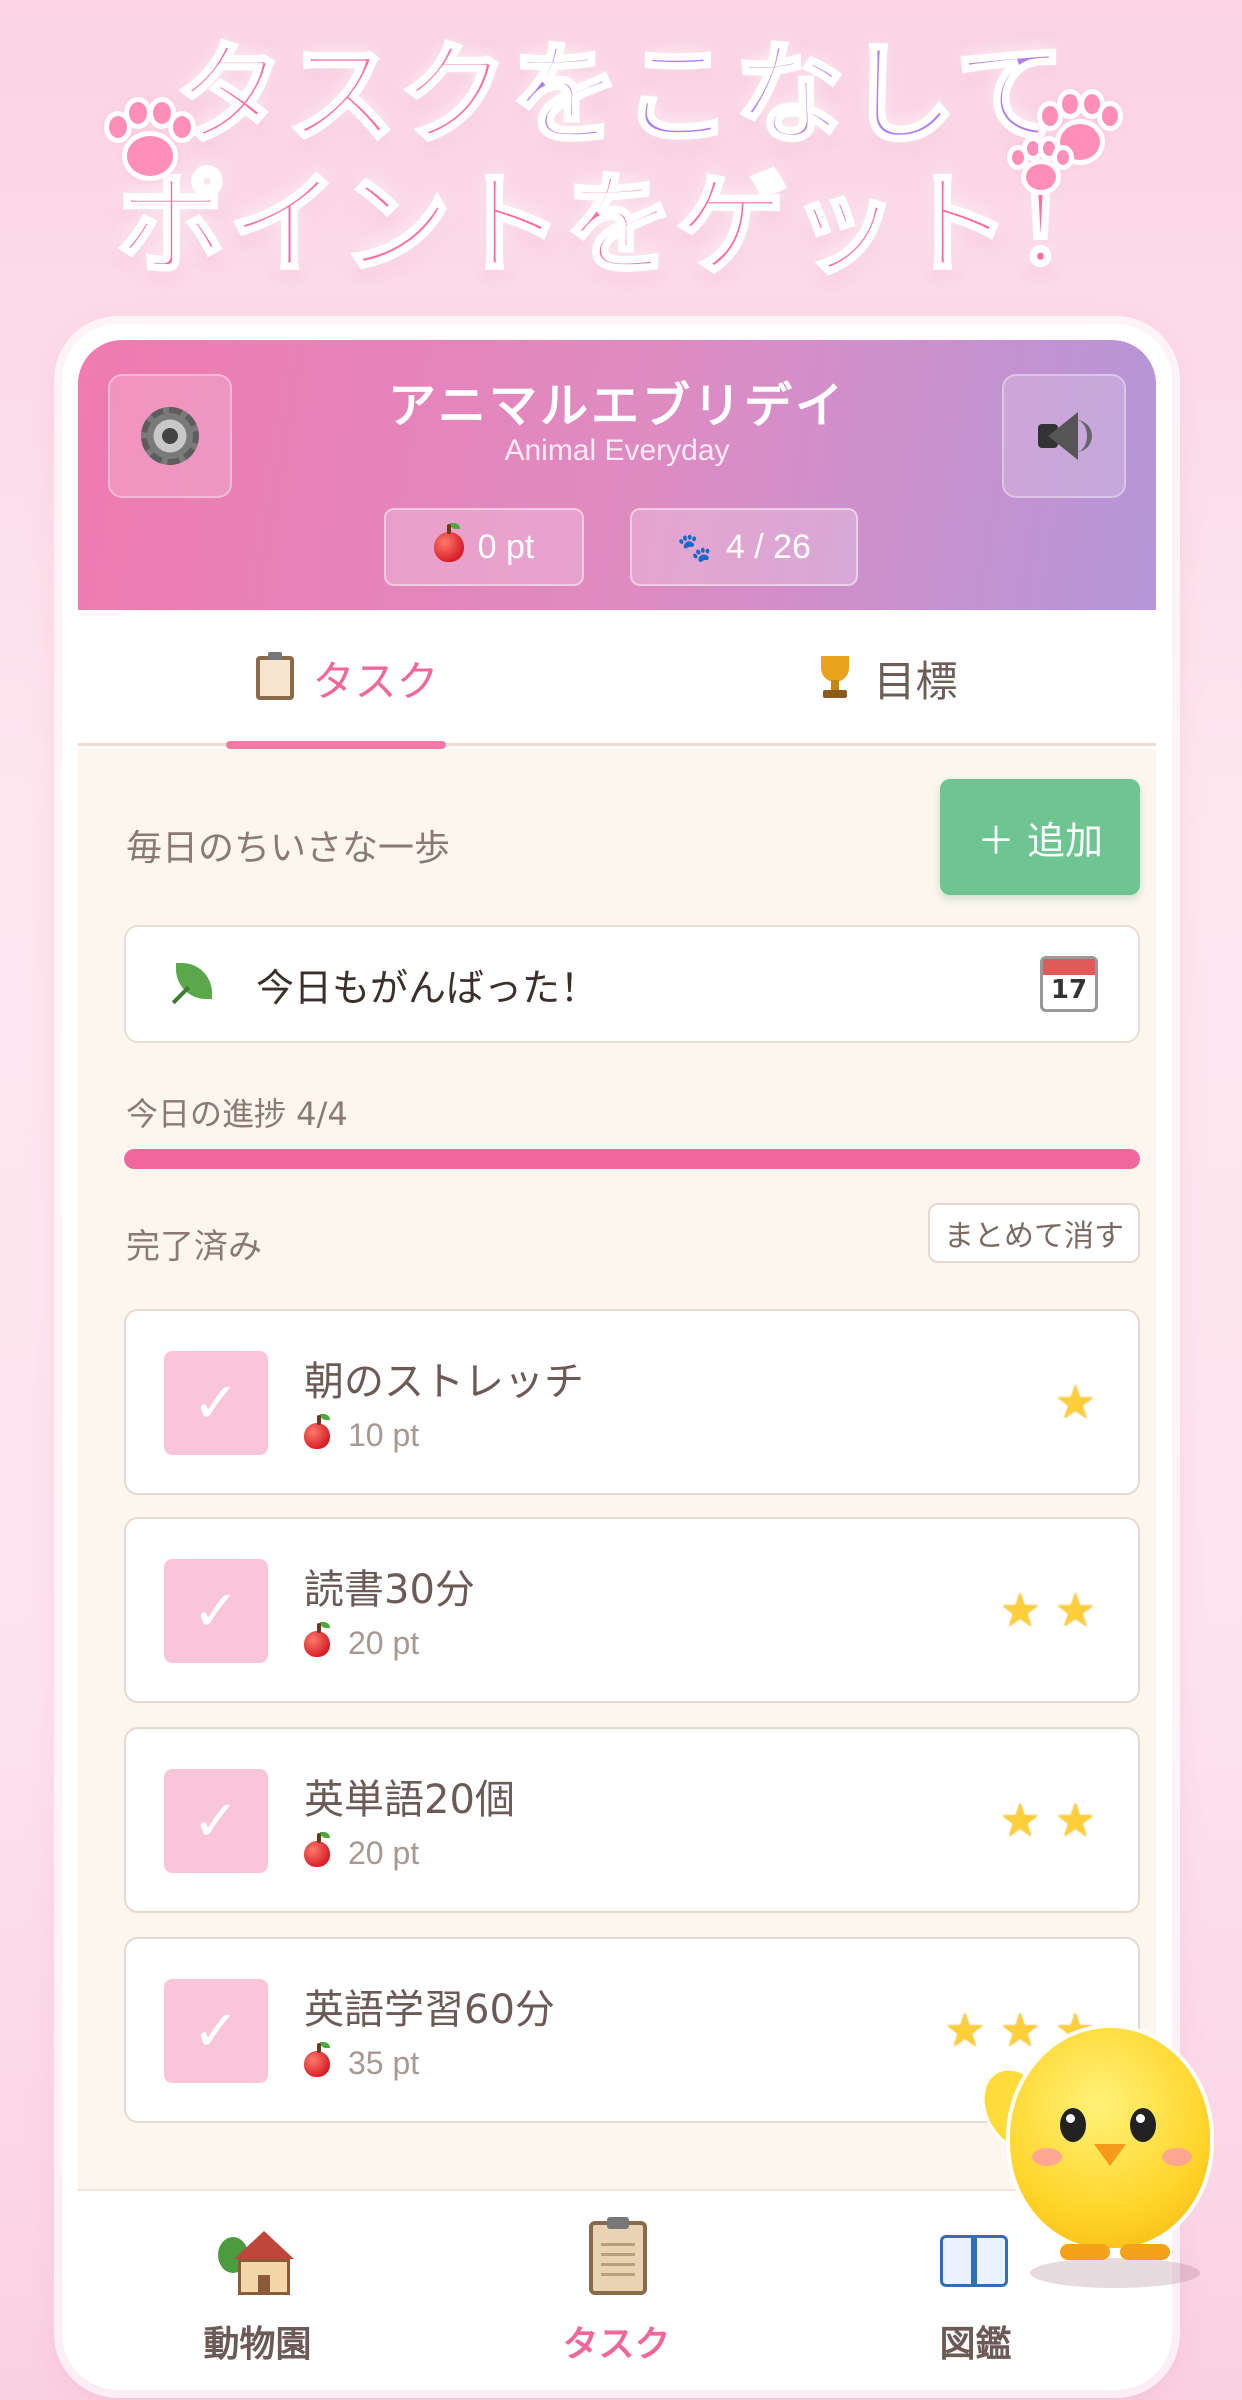 Image resolution: width=1242 pixels, height=2400 pixels. Describe the element at coordinates (975, 2344) in the screenshot. I see `nav-encyclopedia-label: 図鑑` at that location.